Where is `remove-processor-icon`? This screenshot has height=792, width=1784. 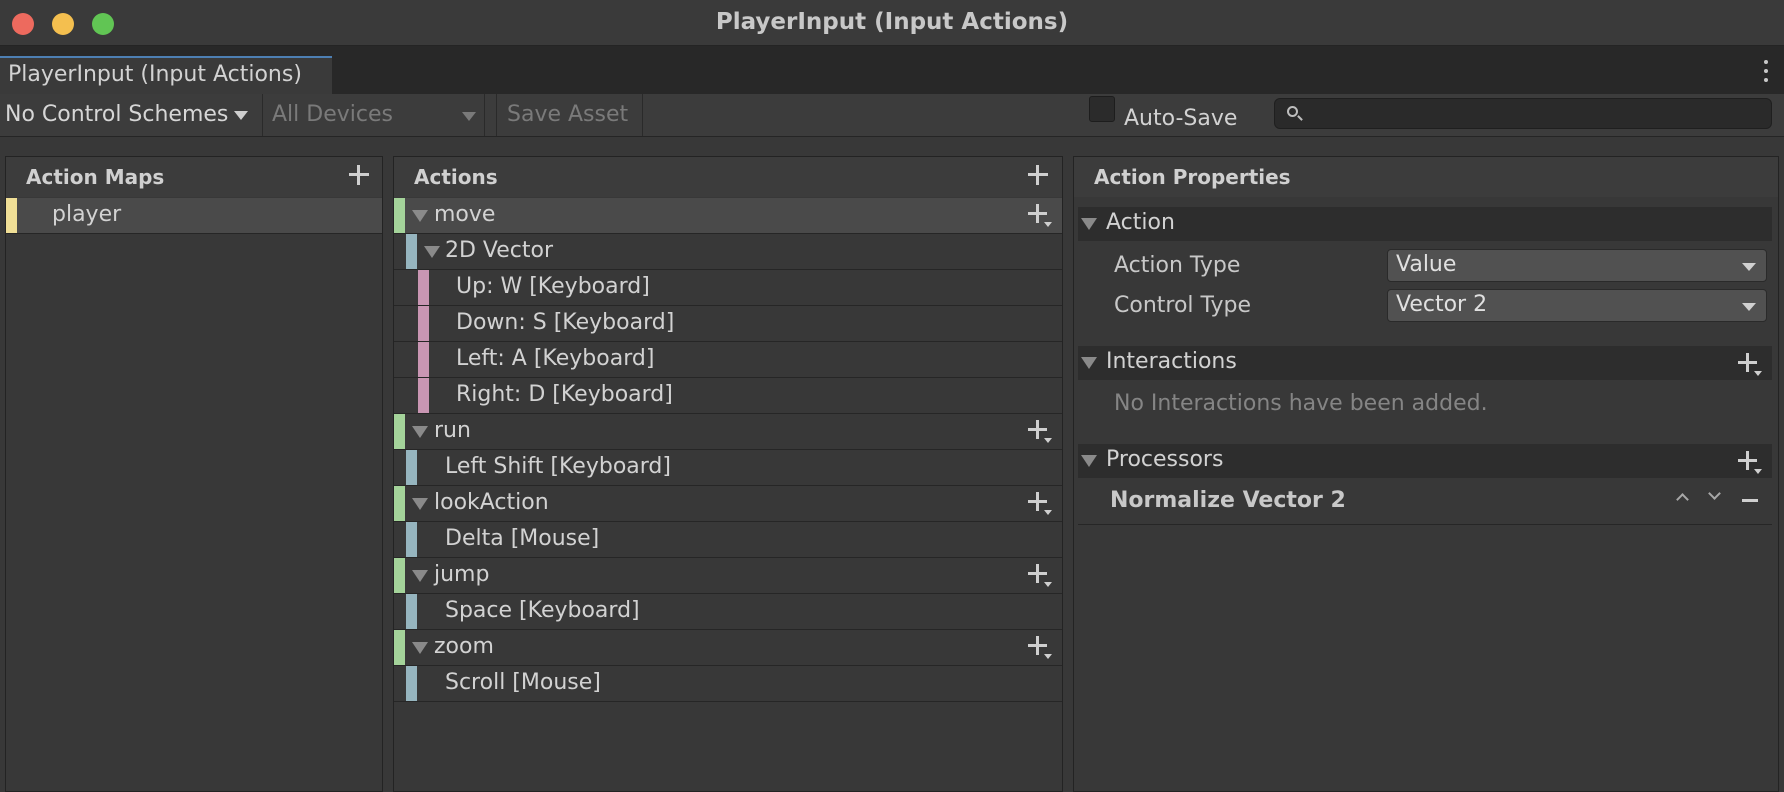 remove-processor-icon is located at coordinates (1750, 500).